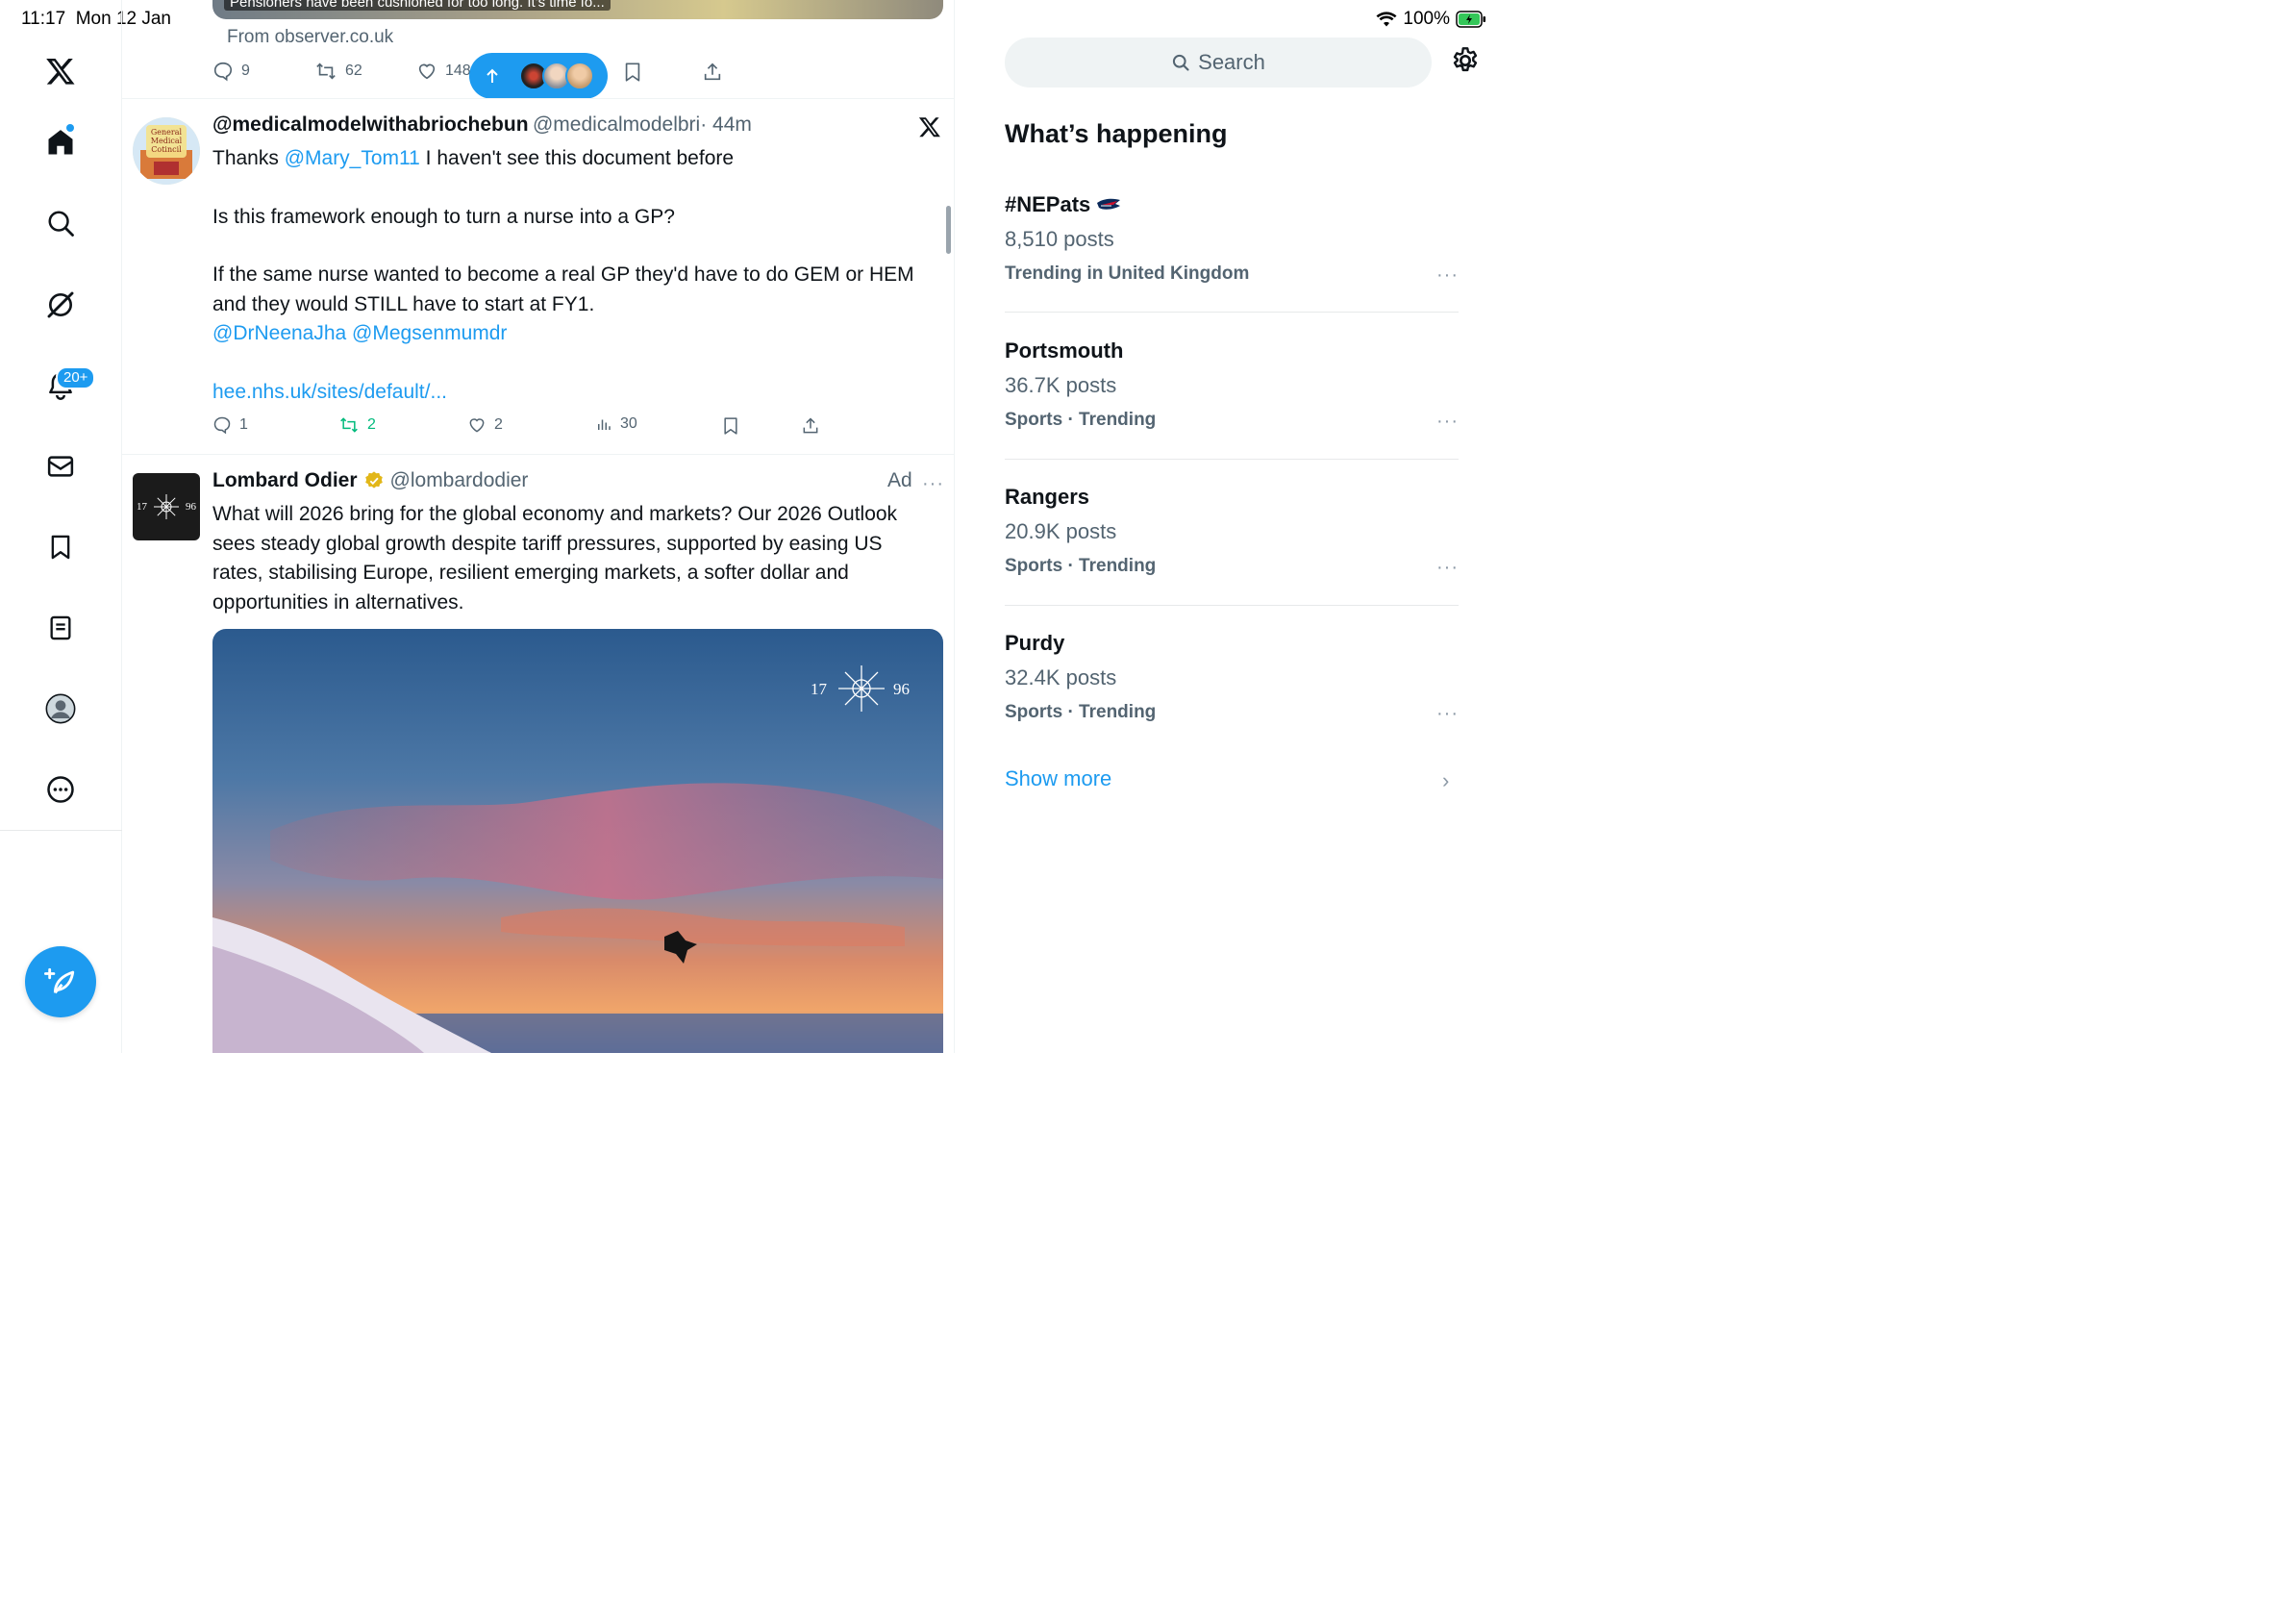 This screenshot has width=2296, height=1604. Describe the element at coordinates (616, 424) in the screenshot. I see `views-button: 30` at that location.